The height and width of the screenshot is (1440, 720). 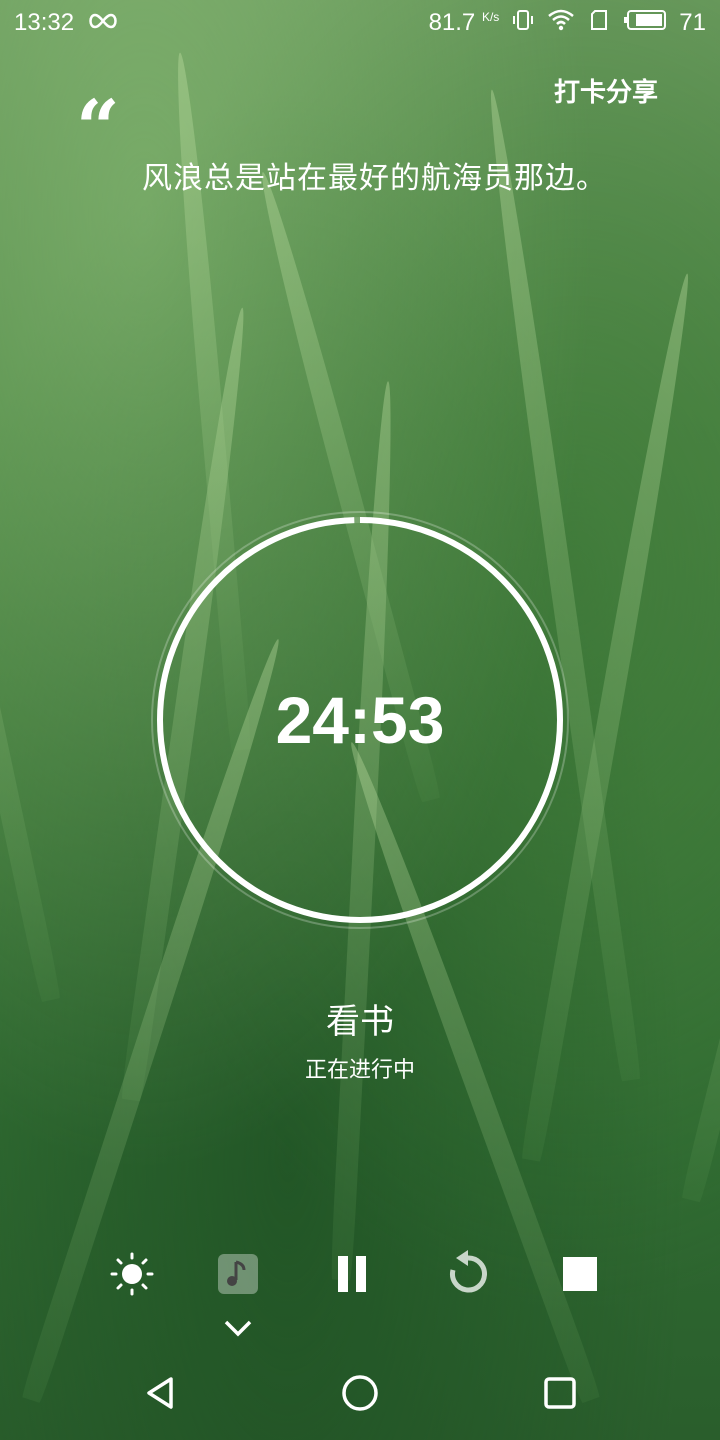 I want to click on music-icon, so click(x=238, y=1276).